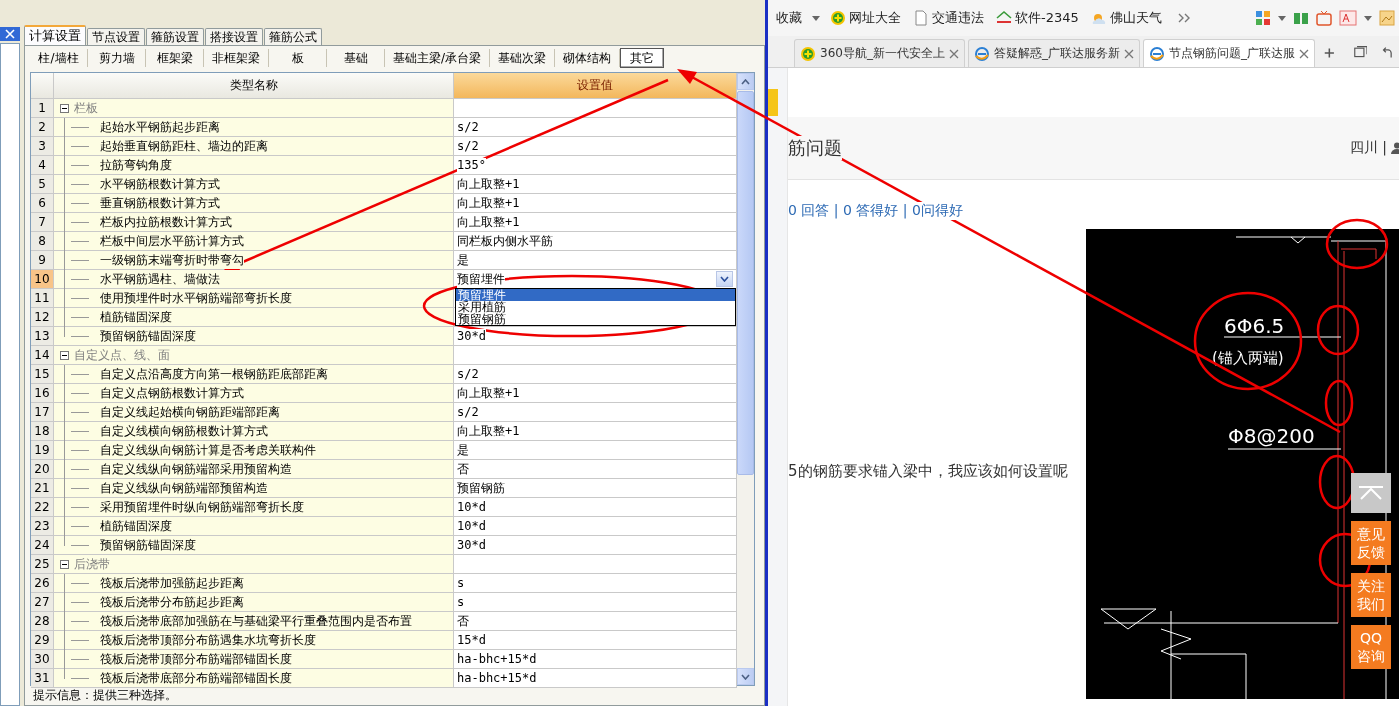  What do you see at coordinates (595, 319) in the screenshot?
I see `dropdown-option: 预留钢筋` at bounding box center [595, 319].